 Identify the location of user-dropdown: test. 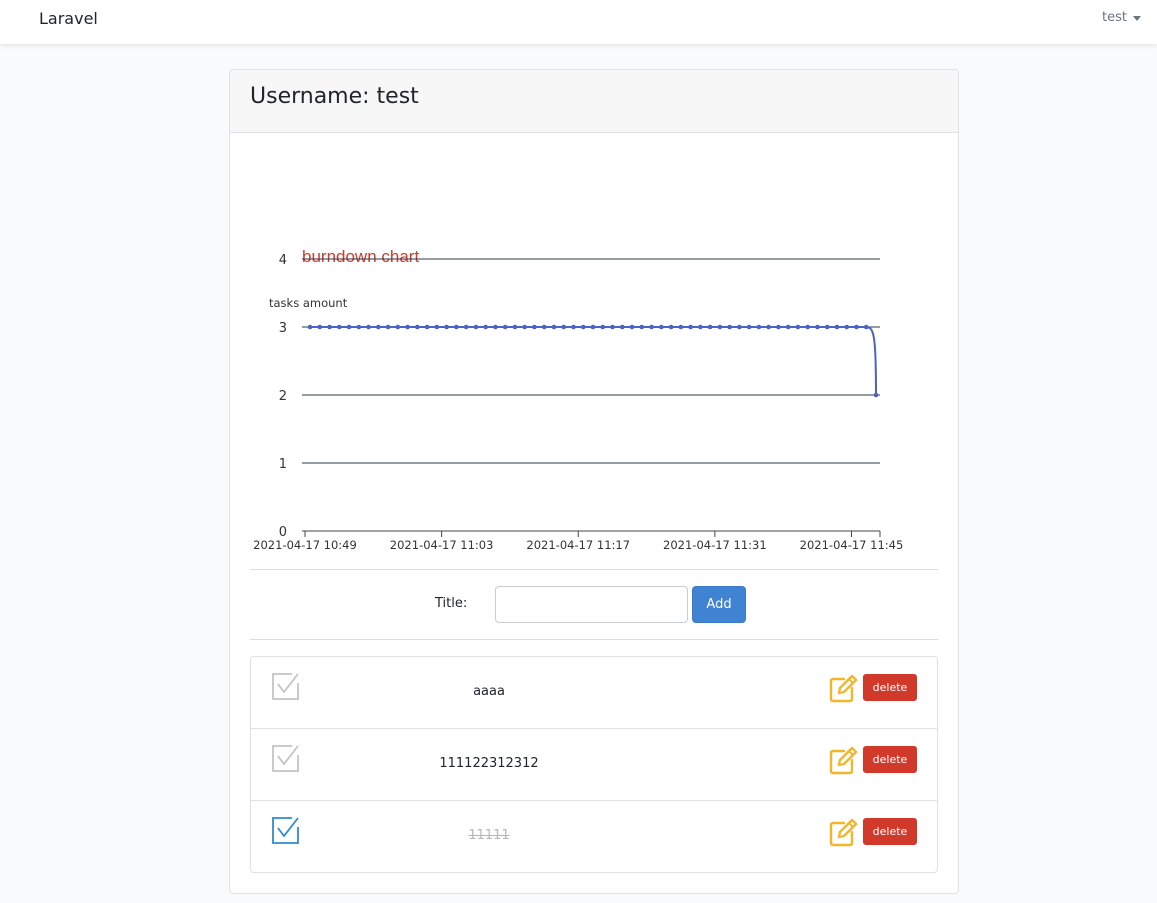
(1121, 17).